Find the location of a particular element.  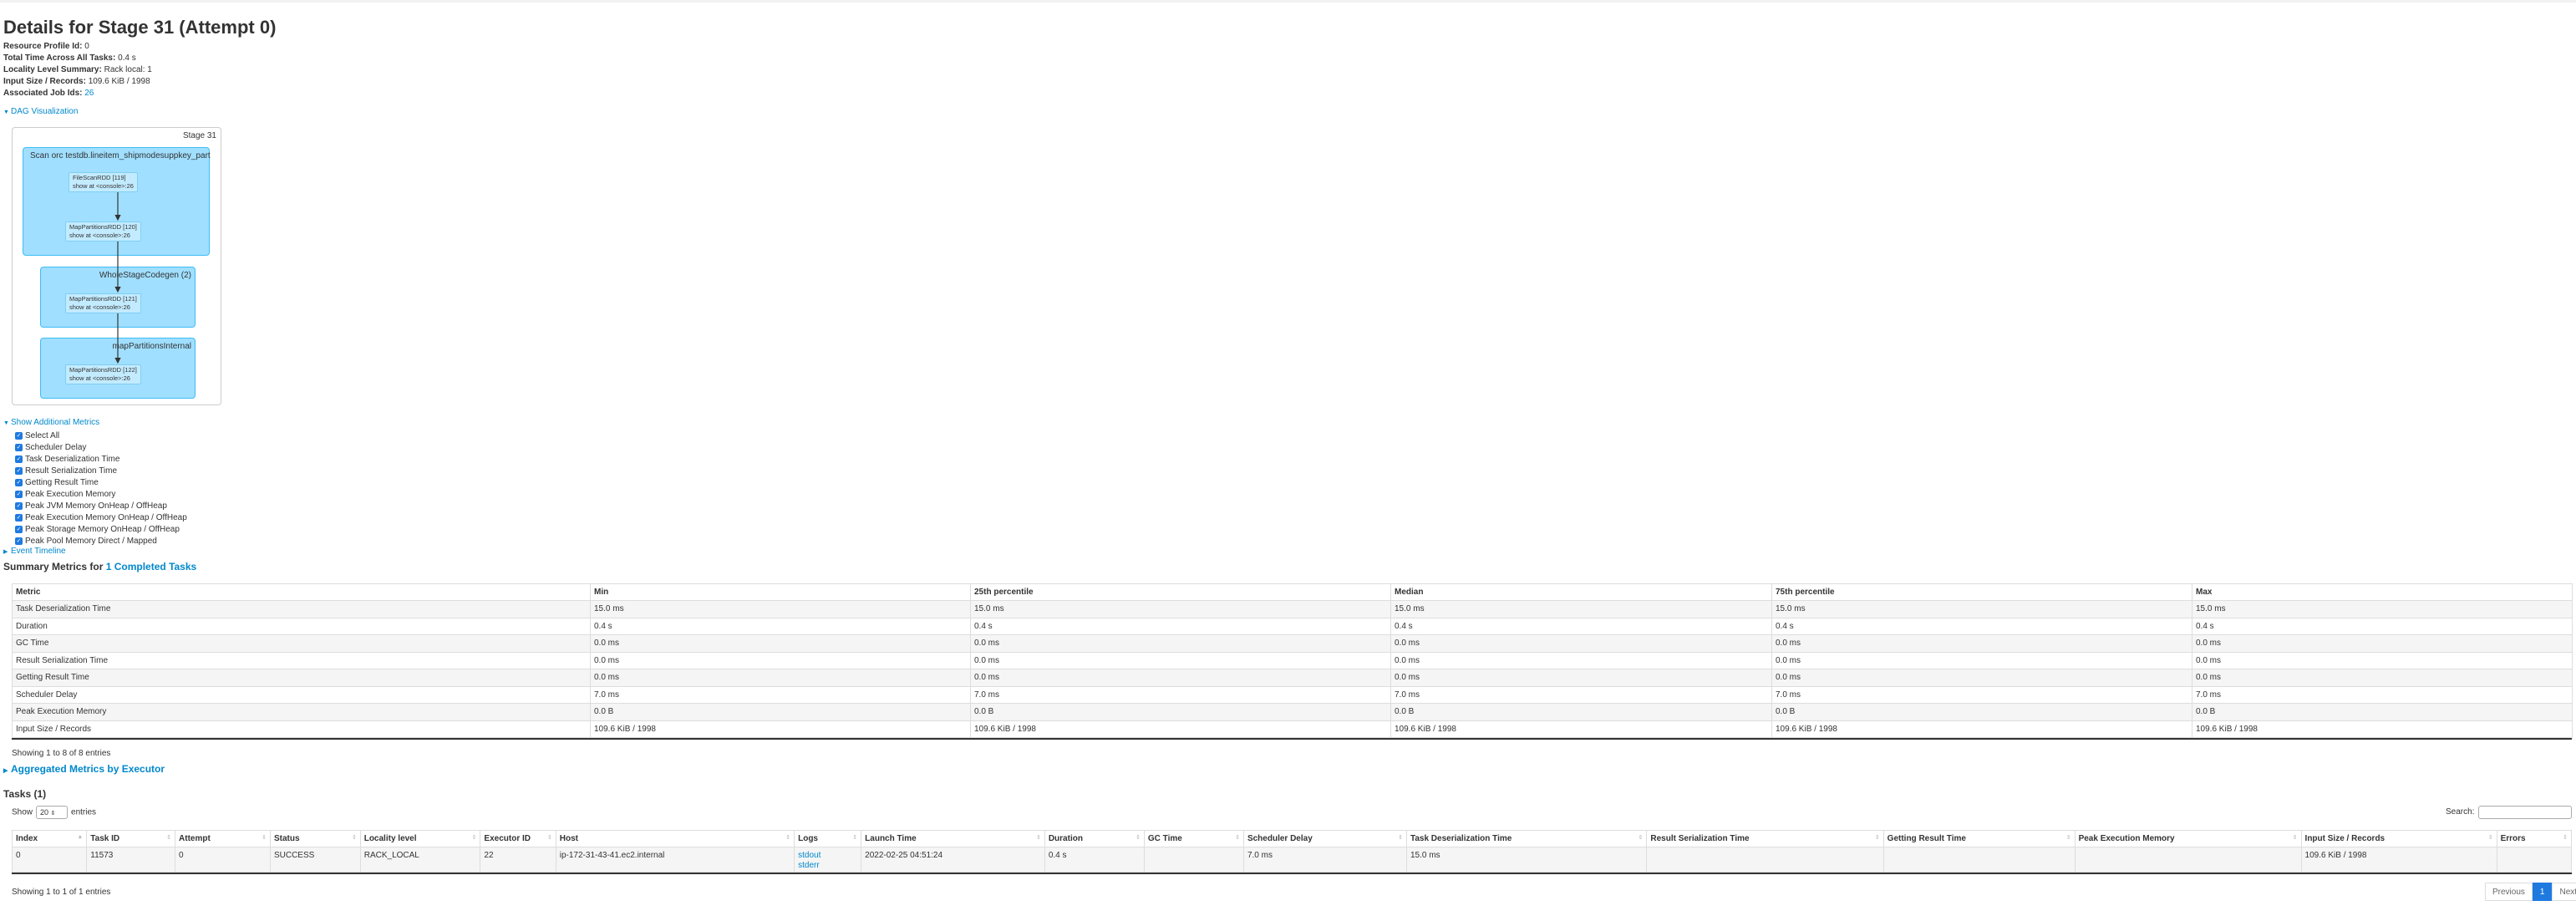

column-header: Median is located at coordinates (1581, 592).